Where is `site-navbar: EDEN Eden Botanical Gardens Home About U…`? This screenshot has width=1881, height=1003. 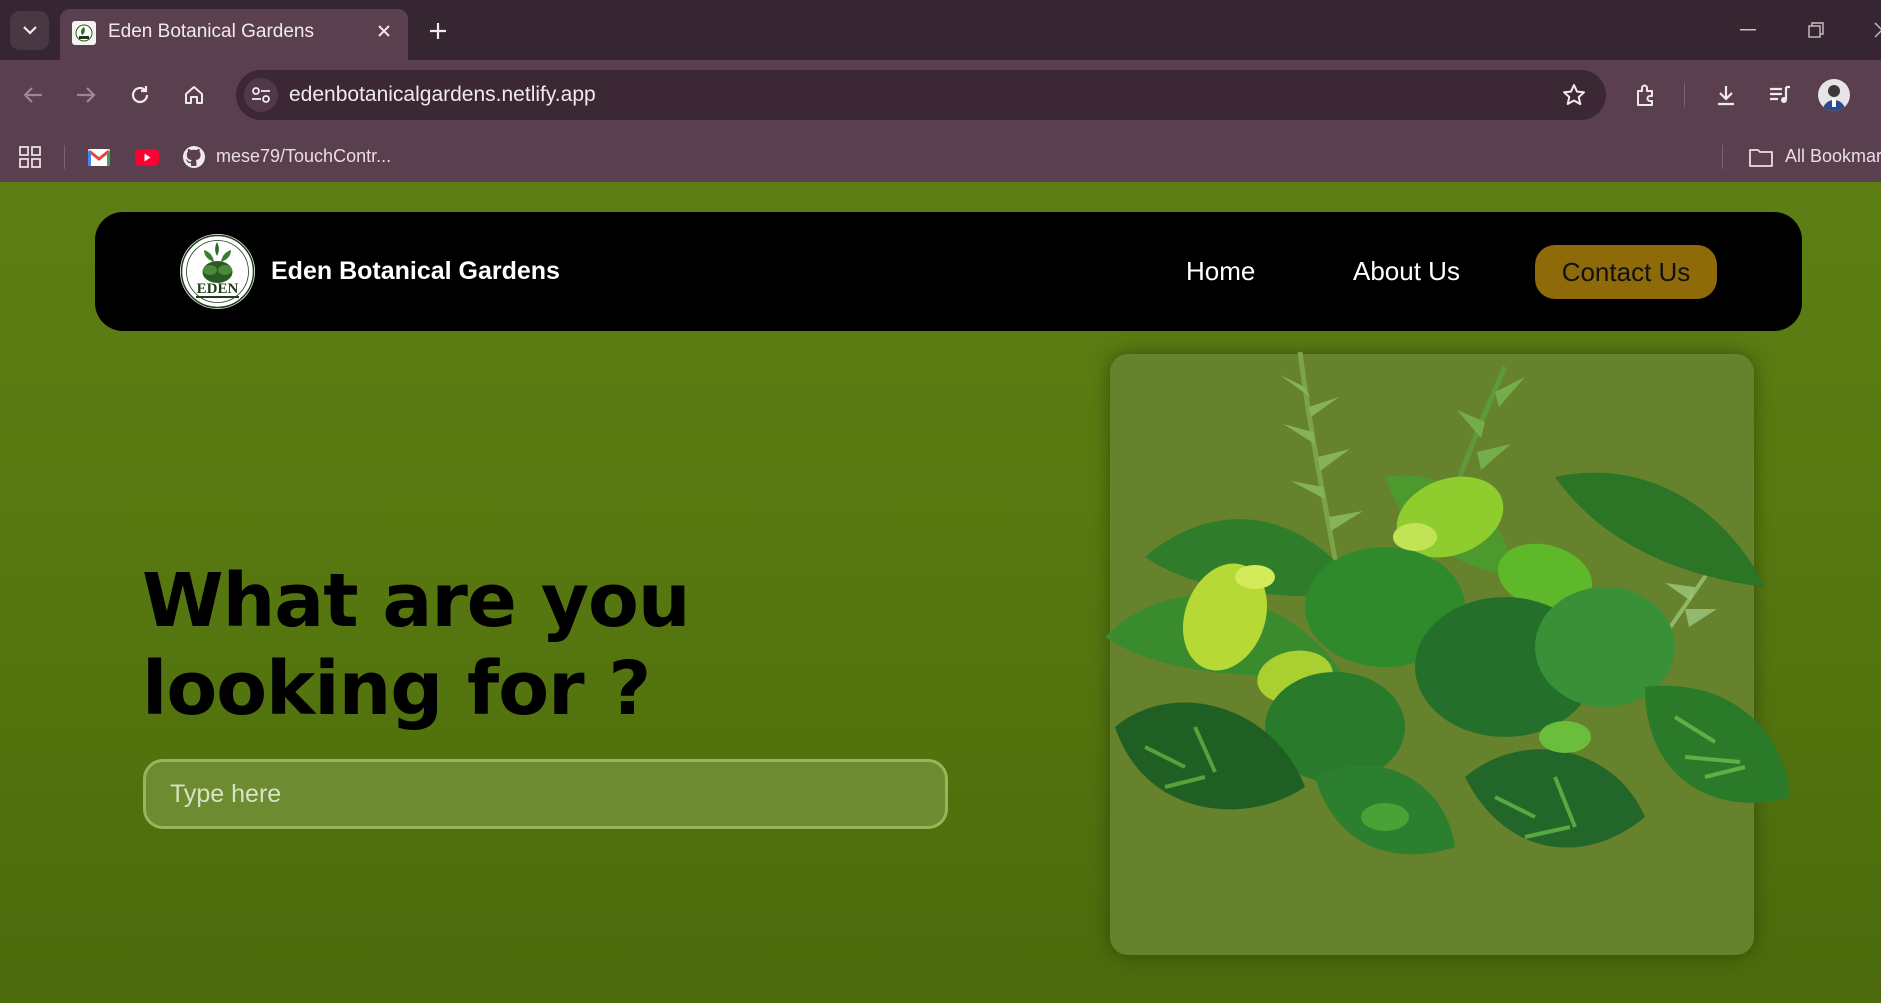
site-navbar: EDEN Eden Botanical Gardens Home About U… is located at coordinates (948, 271).